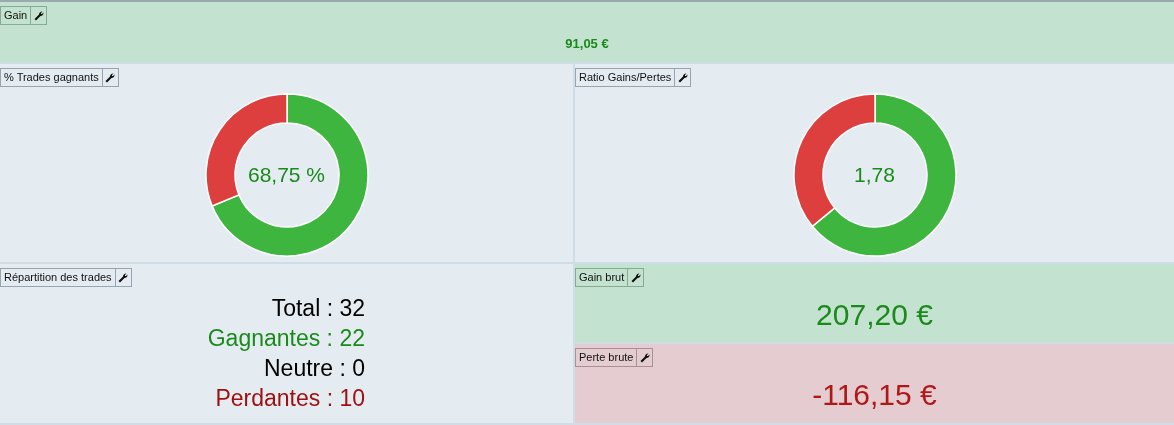 This screenshot has width=1174, height=425. Describe the element at coordinates (587, 43) in the screenshot. I see `gain-value: 91,05 €` at that location.